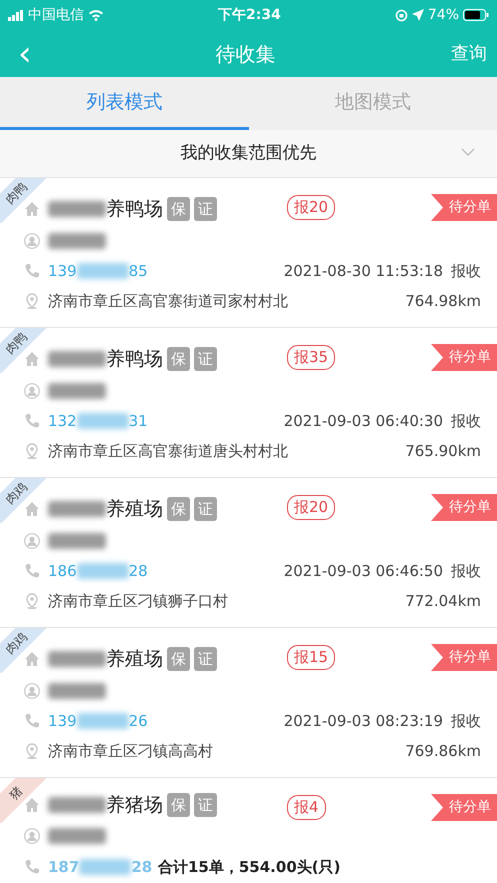  Describe the element at coordinates (245, 54) in the screenshot. I see `page-title: 待收集` at that location.